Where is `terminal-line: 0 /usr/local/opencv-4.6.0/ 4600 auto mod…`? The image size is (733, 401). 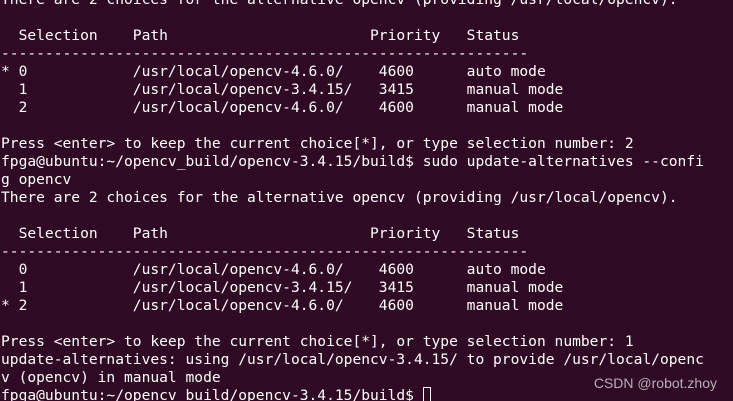 terminal-line: 0 /usr/local/opencv-4.6.0/ 4600 auto mod… is located at coordinates (273, 269).